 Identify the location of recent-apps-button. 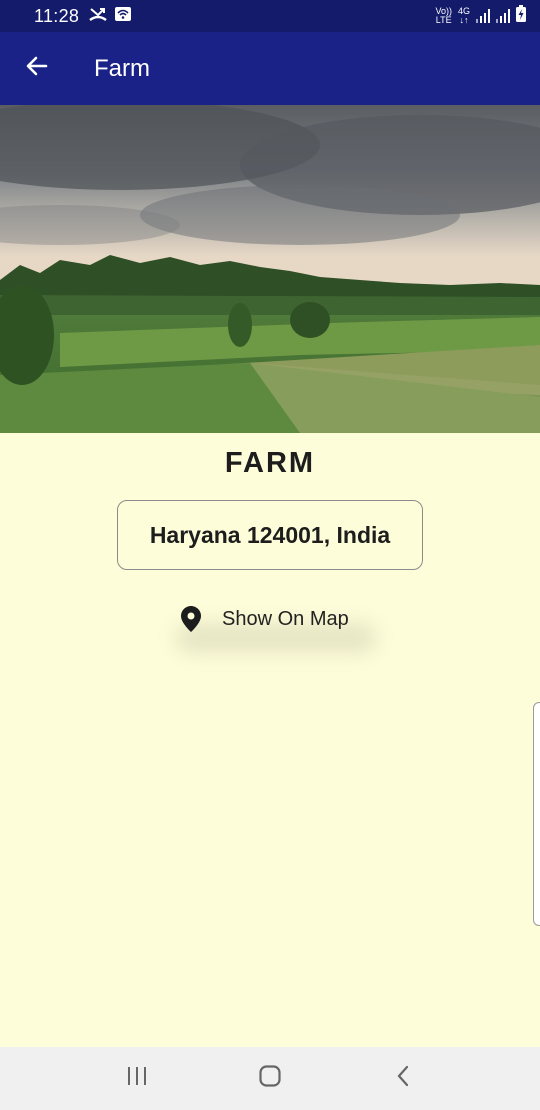
(137, 1079).